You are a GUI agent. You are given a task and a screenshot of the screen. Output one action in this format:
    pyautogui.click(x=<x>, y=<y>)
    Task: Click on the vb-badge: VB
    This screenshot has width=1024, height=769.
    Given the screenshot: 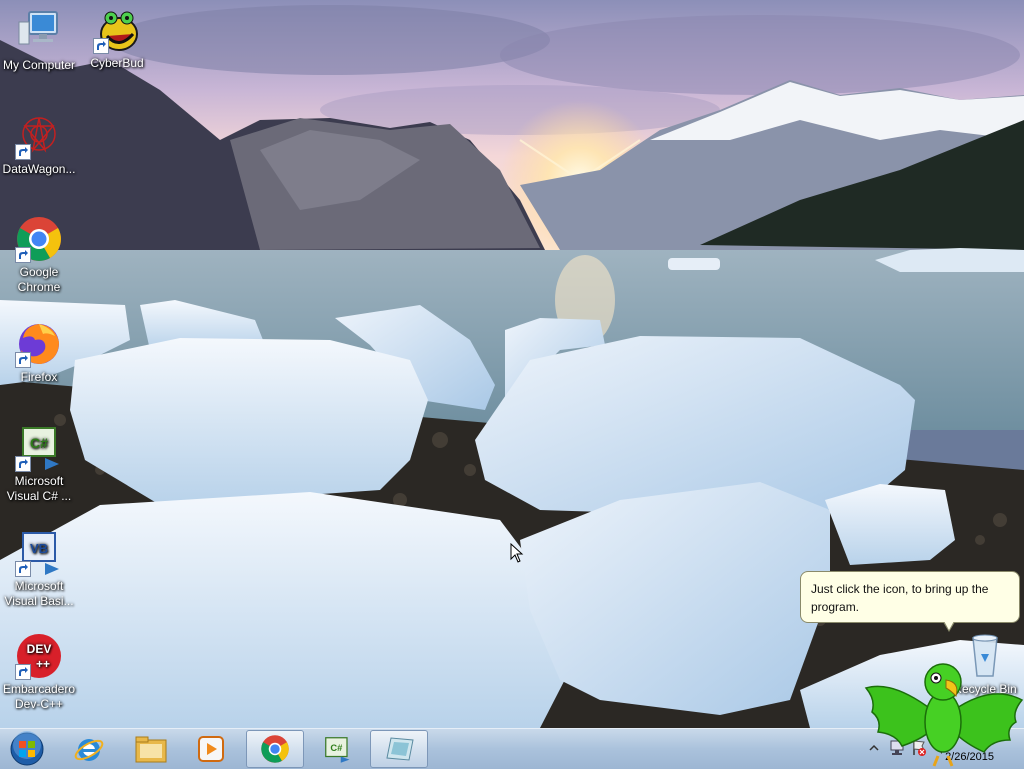 What is the action you would take?
    pyautogui.click(x=39, y=548)
    